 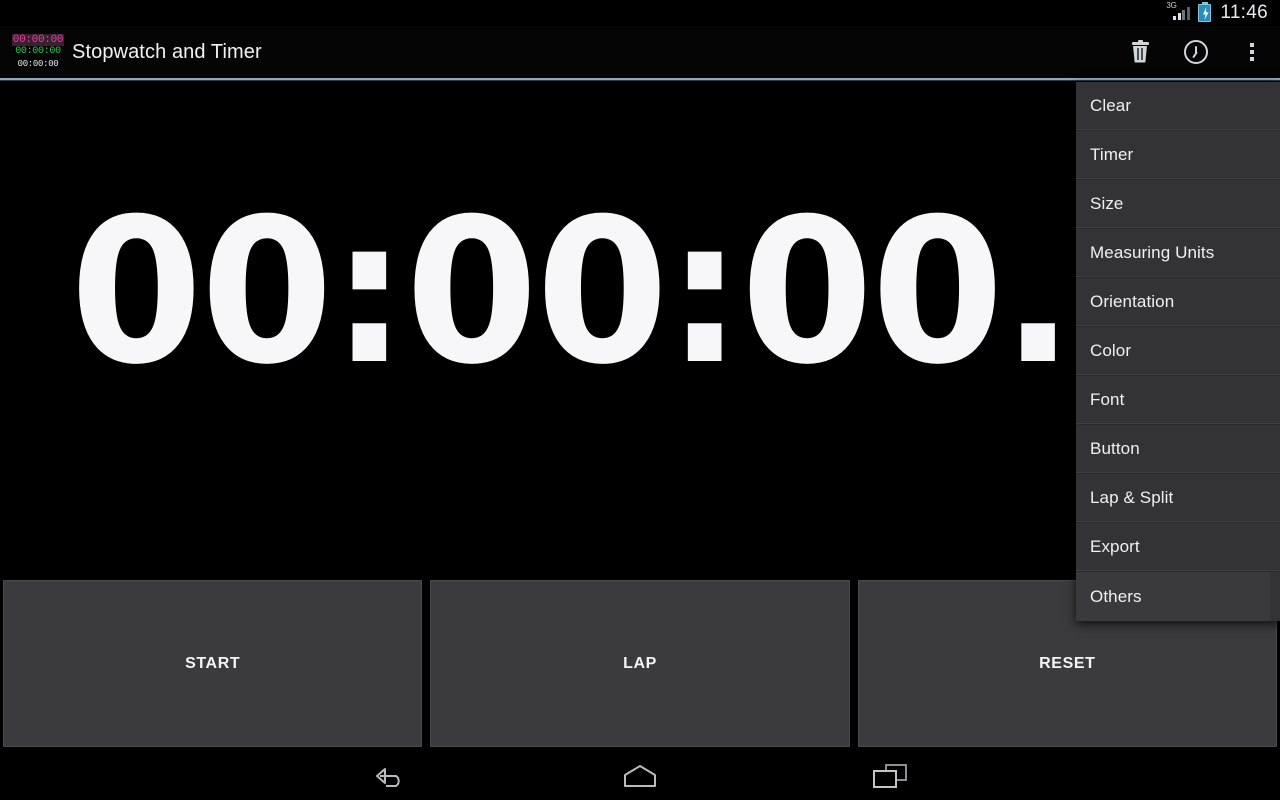 What do you see at coordinates (1178, 400) in the screenshot?
I see `menu-item-font: Font` at bounding box center [1178, 400].